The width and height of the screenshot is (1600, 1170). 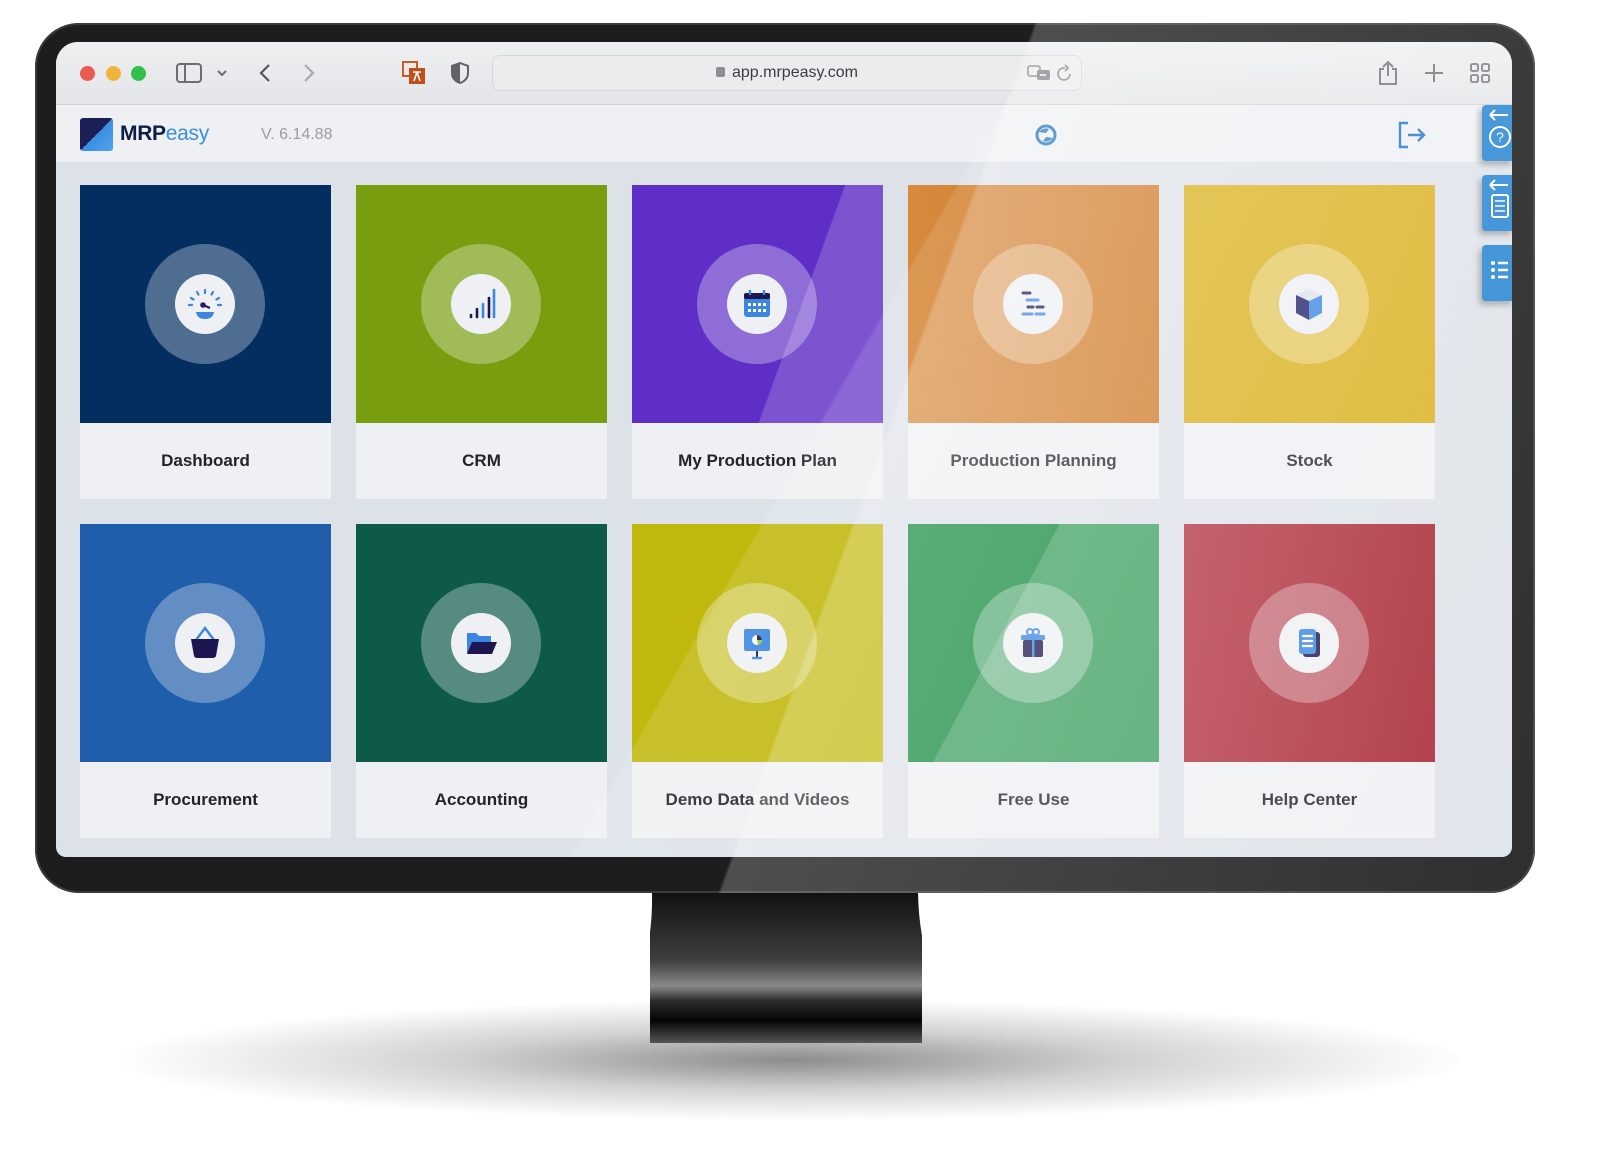 I want to click on logo-text: MRPeasy, so click(x=164, y=134).